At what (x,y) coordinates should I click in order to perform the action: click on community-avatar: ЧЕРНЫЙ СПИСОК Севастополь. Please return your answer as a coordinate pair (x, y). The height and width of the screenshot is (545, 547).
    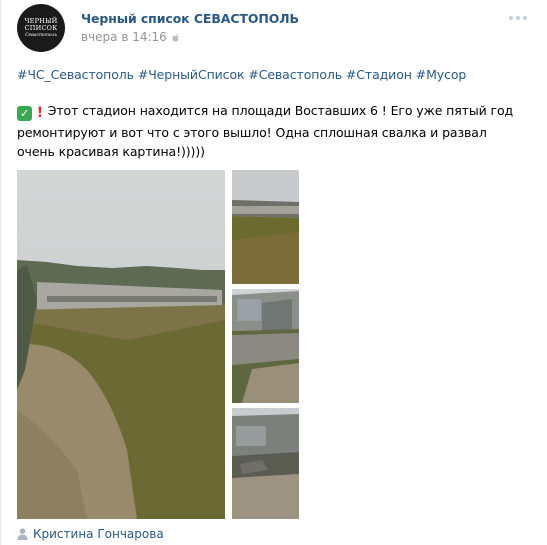
    Looking at the image, I should click on (41, 28).